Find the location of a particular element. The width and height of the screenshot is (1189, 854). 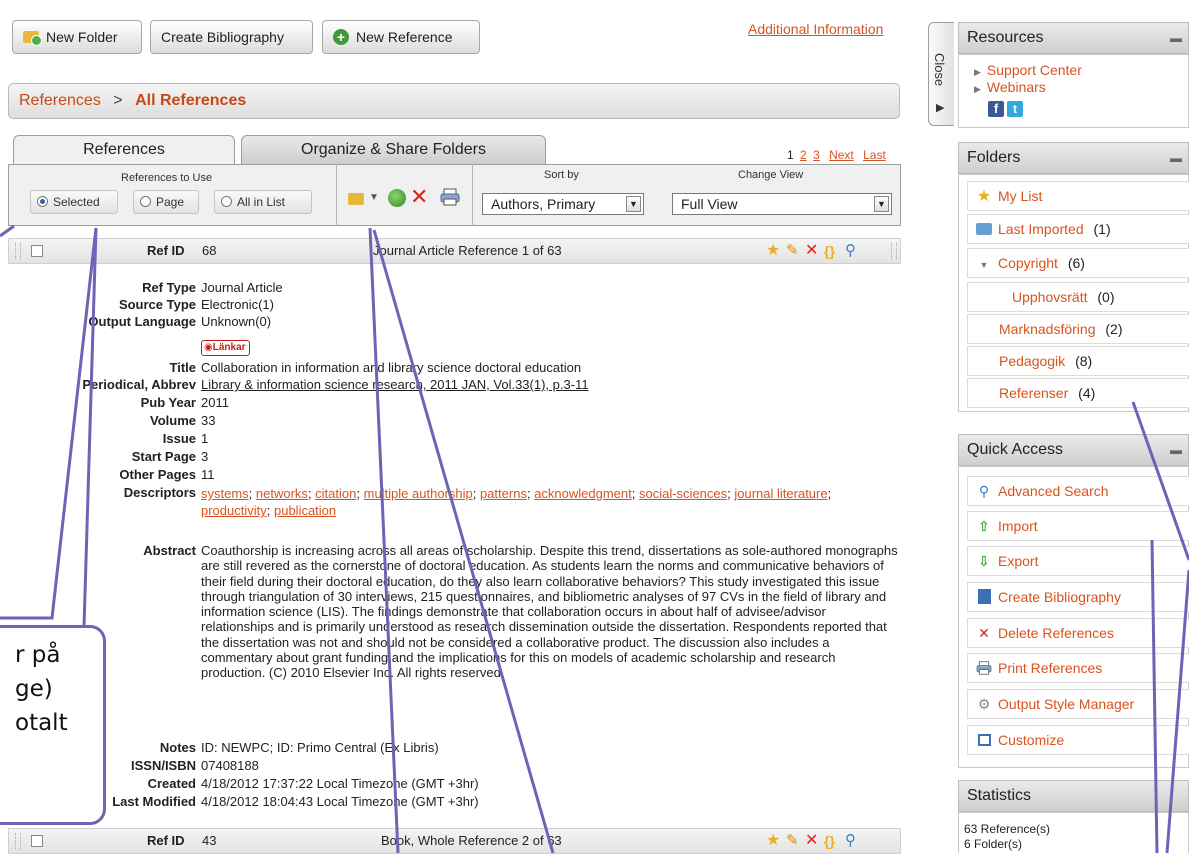

descriptor-link: publication is located at coordinates (305, 510).